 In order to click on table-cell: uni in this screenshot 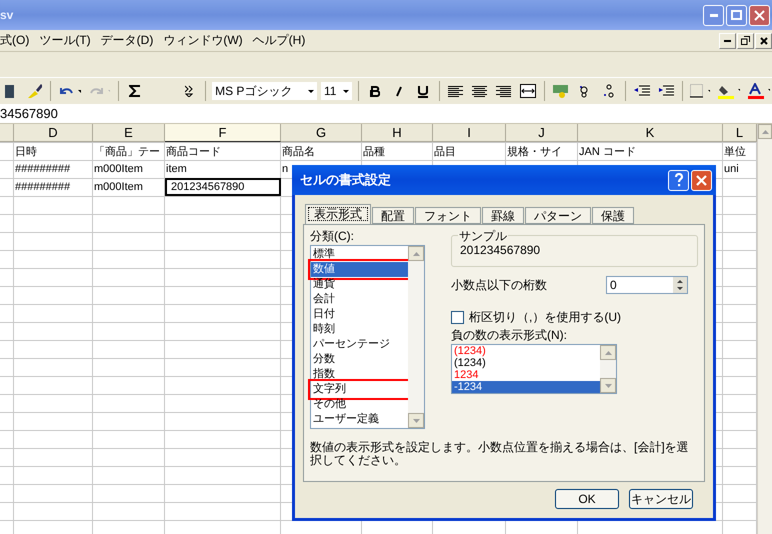, I will do `click(740, 169)`.